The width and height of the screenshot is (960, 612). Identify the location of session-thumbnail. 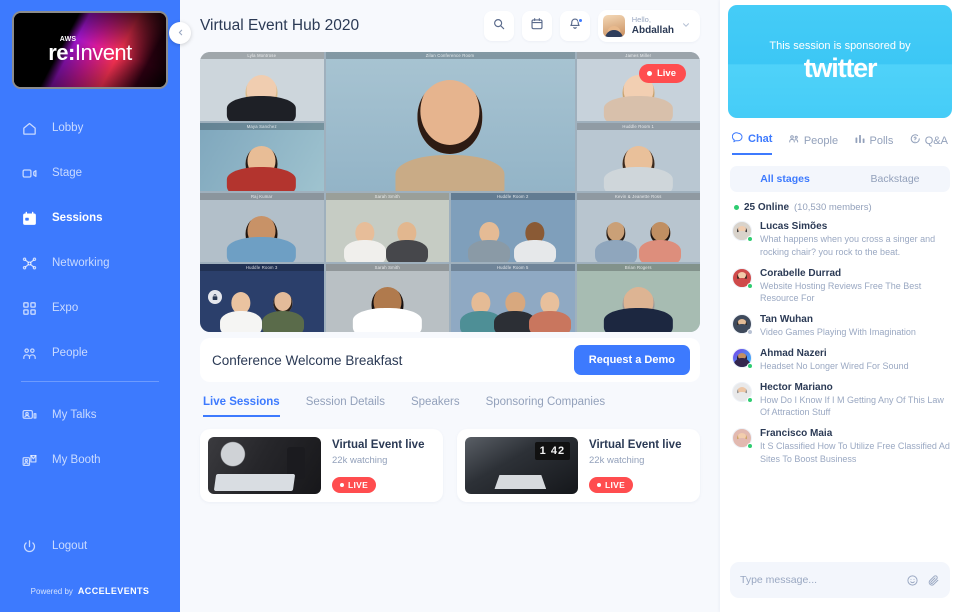
(264, 465).